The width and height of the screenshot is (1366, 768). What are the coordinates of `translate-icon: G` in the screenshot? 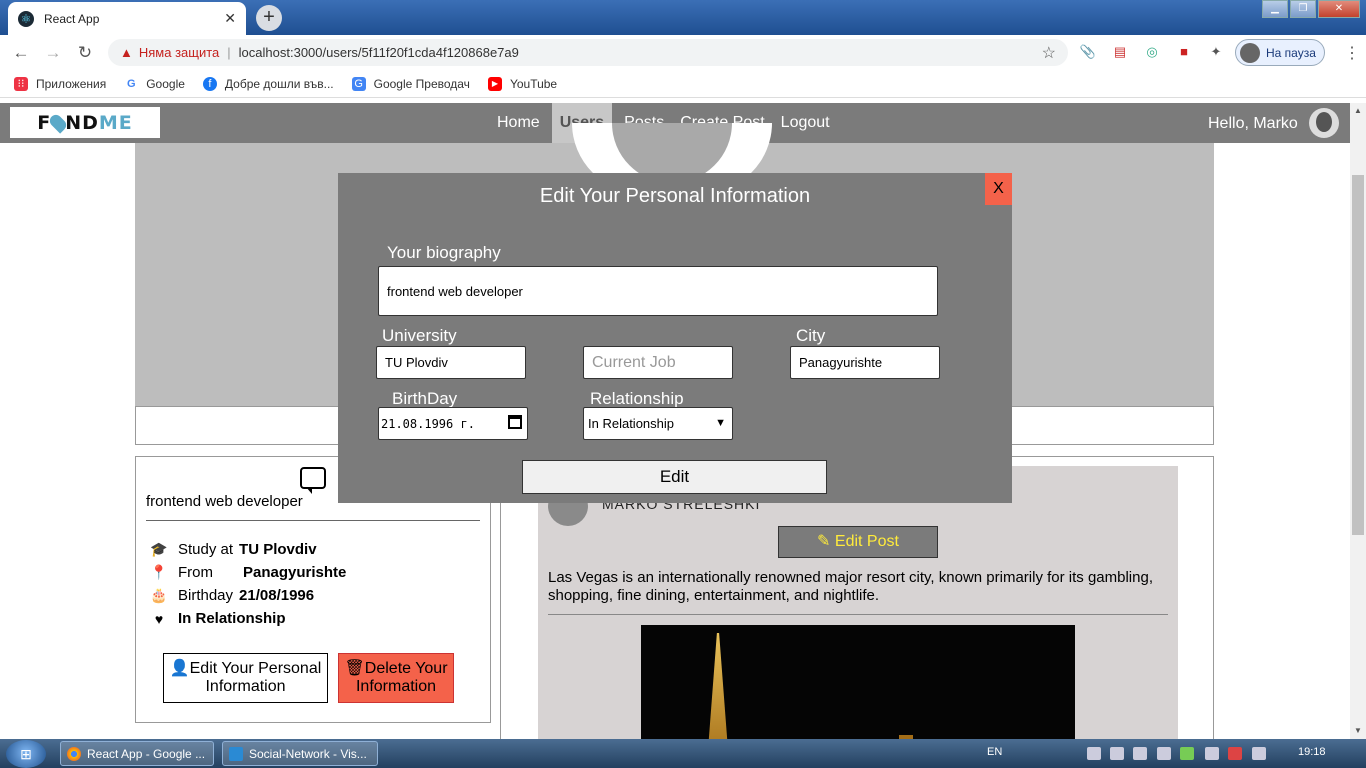 It's located at (358, 83).